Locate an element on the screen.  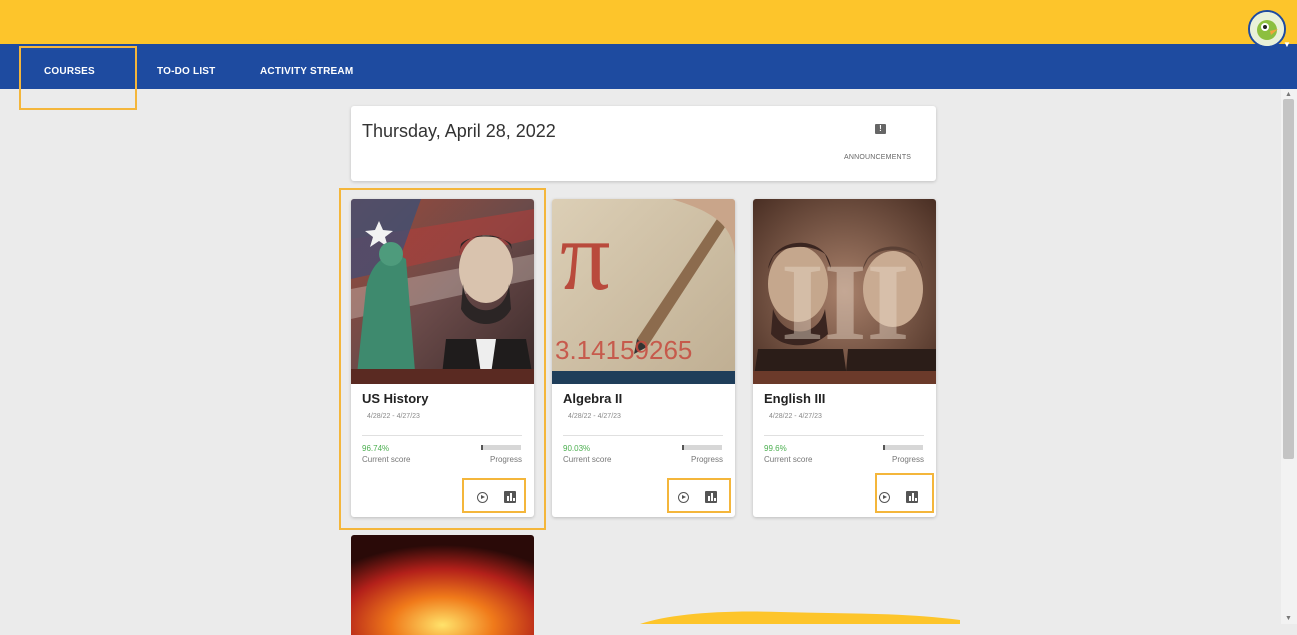
course-title: US History is located at coordinates (395, 398).